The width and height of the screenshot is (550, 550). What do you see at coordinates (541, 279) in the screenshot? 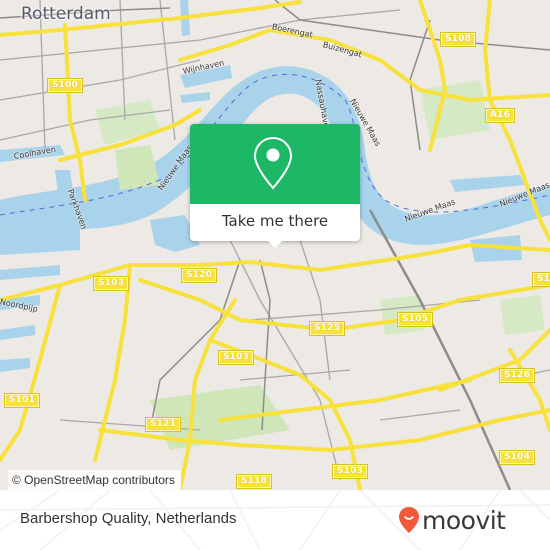
I see `road-label-s12: S12` at bounding box center [541, 279].